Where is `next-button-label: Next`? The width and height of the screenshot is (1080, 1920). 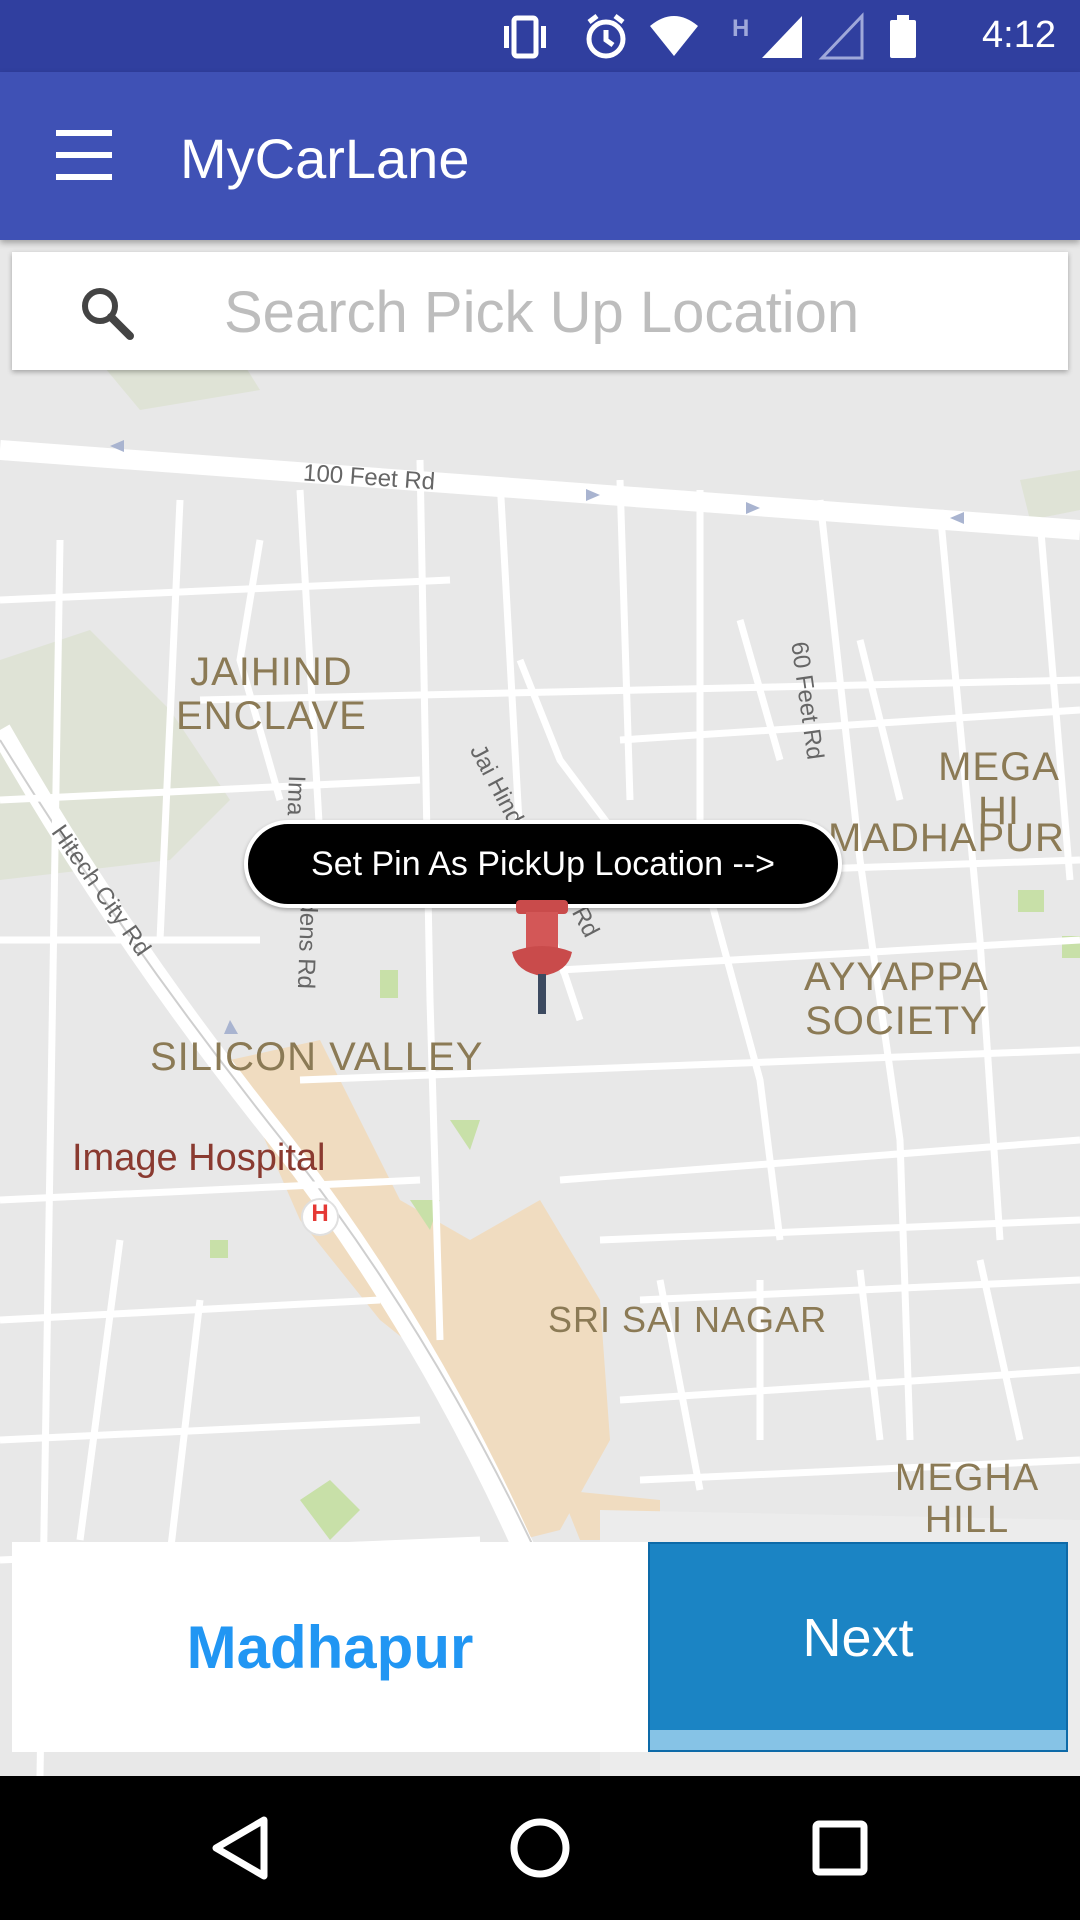 next-button-label: Next is located at coordinates (858, 1638).